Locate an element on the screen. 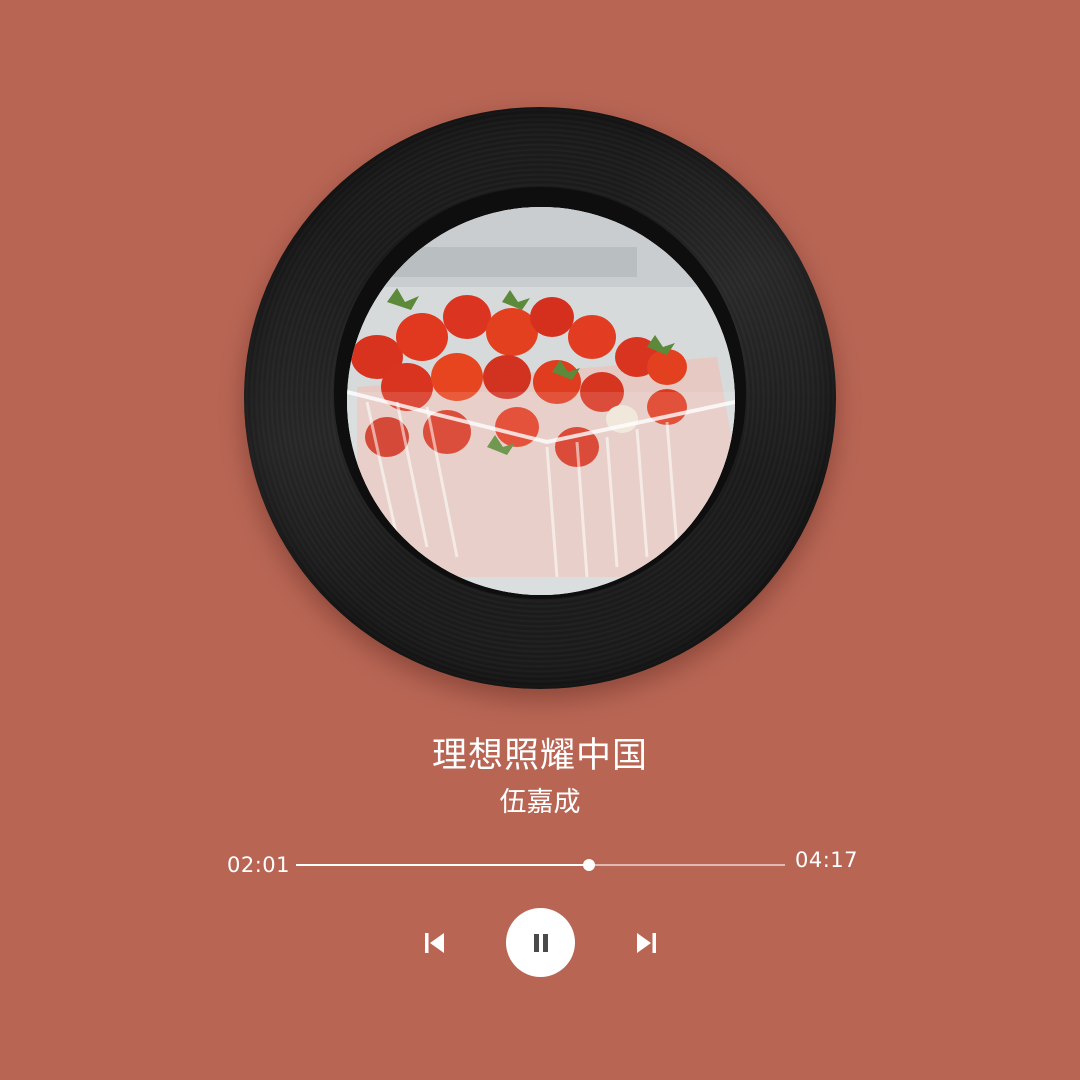 The height and width of the screenshot is (1080, 1080). skip-previous-icon is located at coordinates (434, 943).